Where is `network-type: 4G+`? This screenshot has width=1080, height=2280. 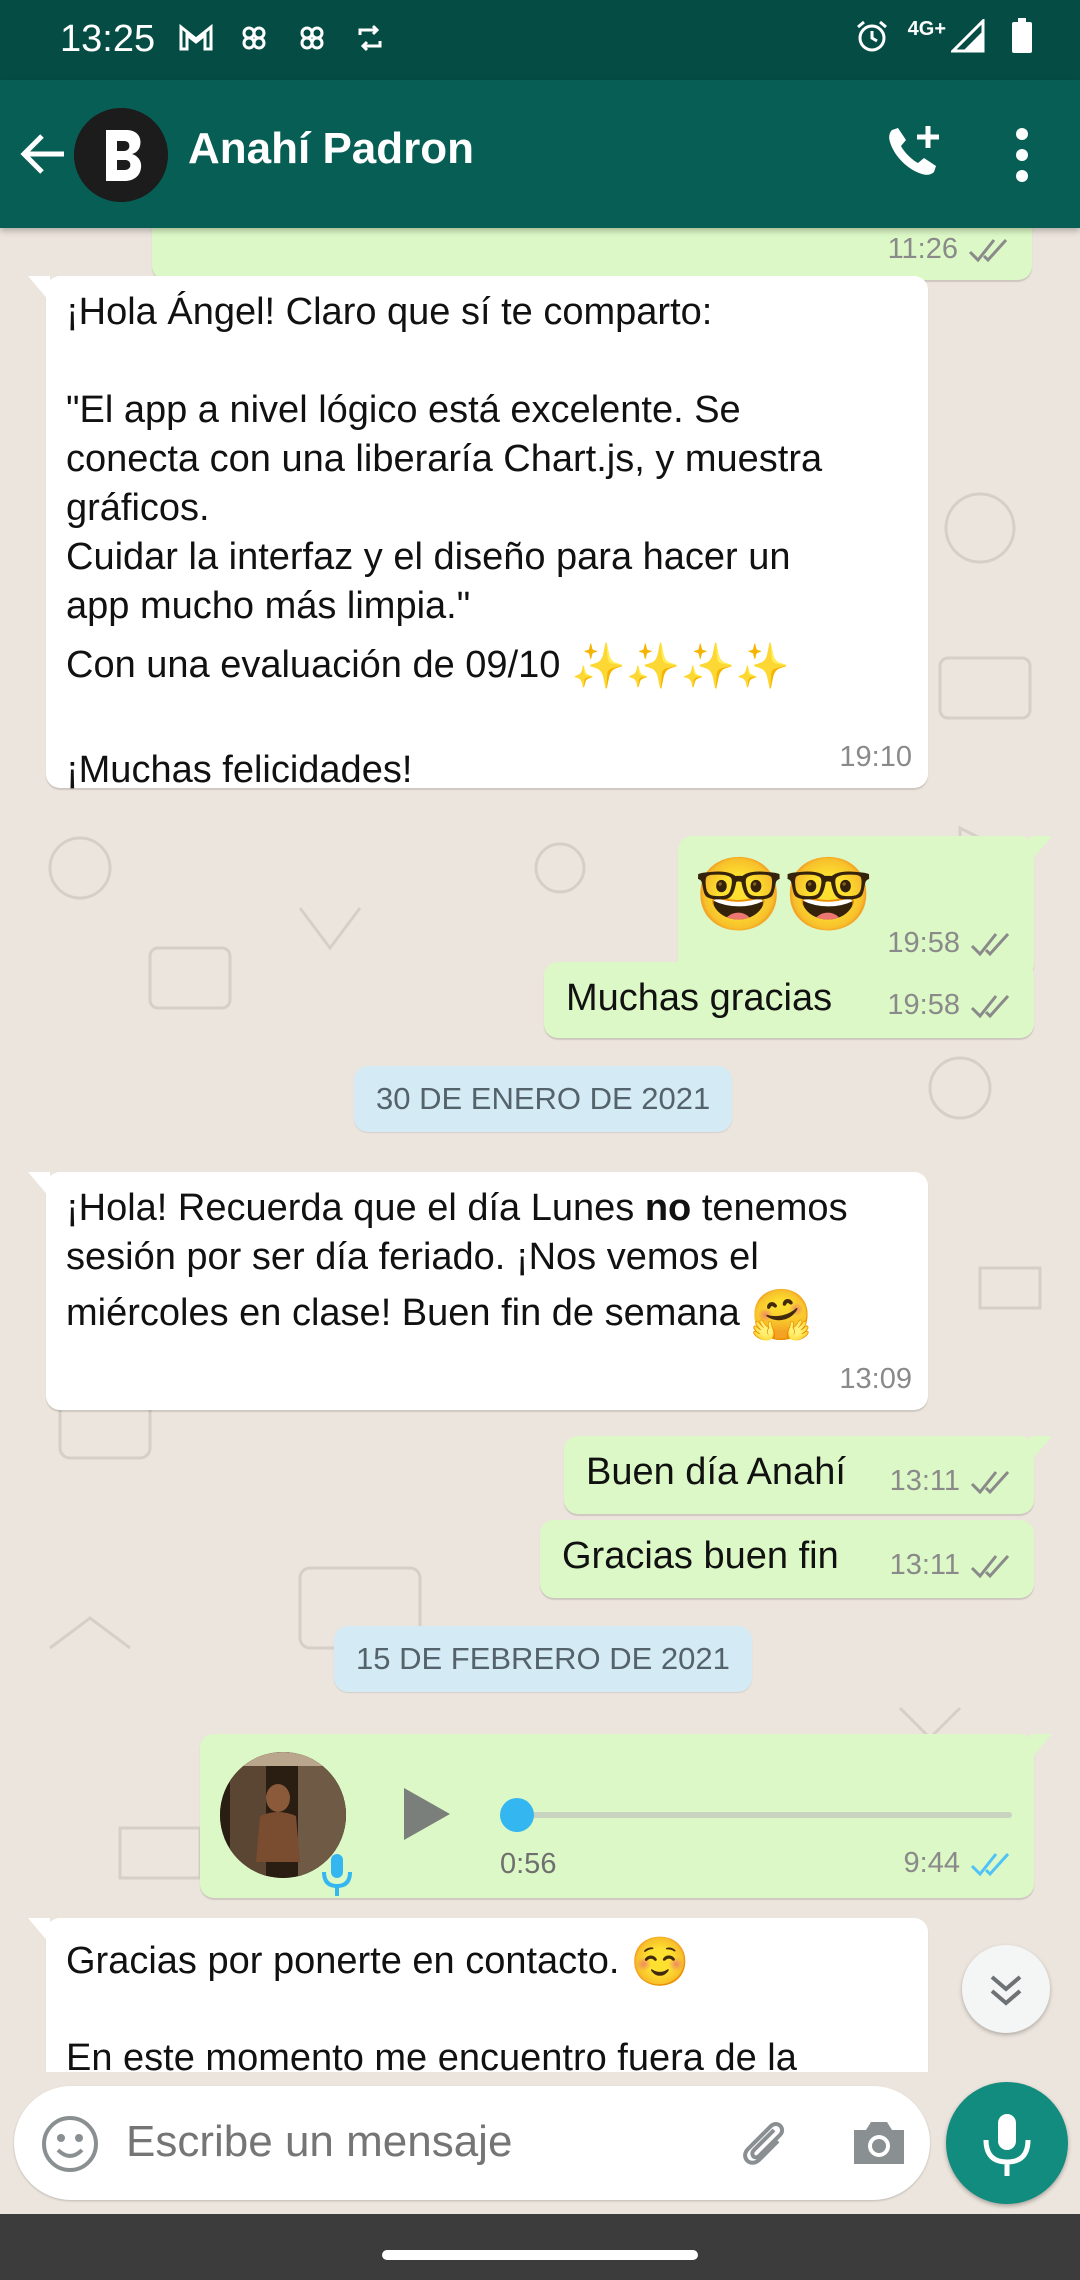 network-type: 4G+ is located at coordinates (926, 28).